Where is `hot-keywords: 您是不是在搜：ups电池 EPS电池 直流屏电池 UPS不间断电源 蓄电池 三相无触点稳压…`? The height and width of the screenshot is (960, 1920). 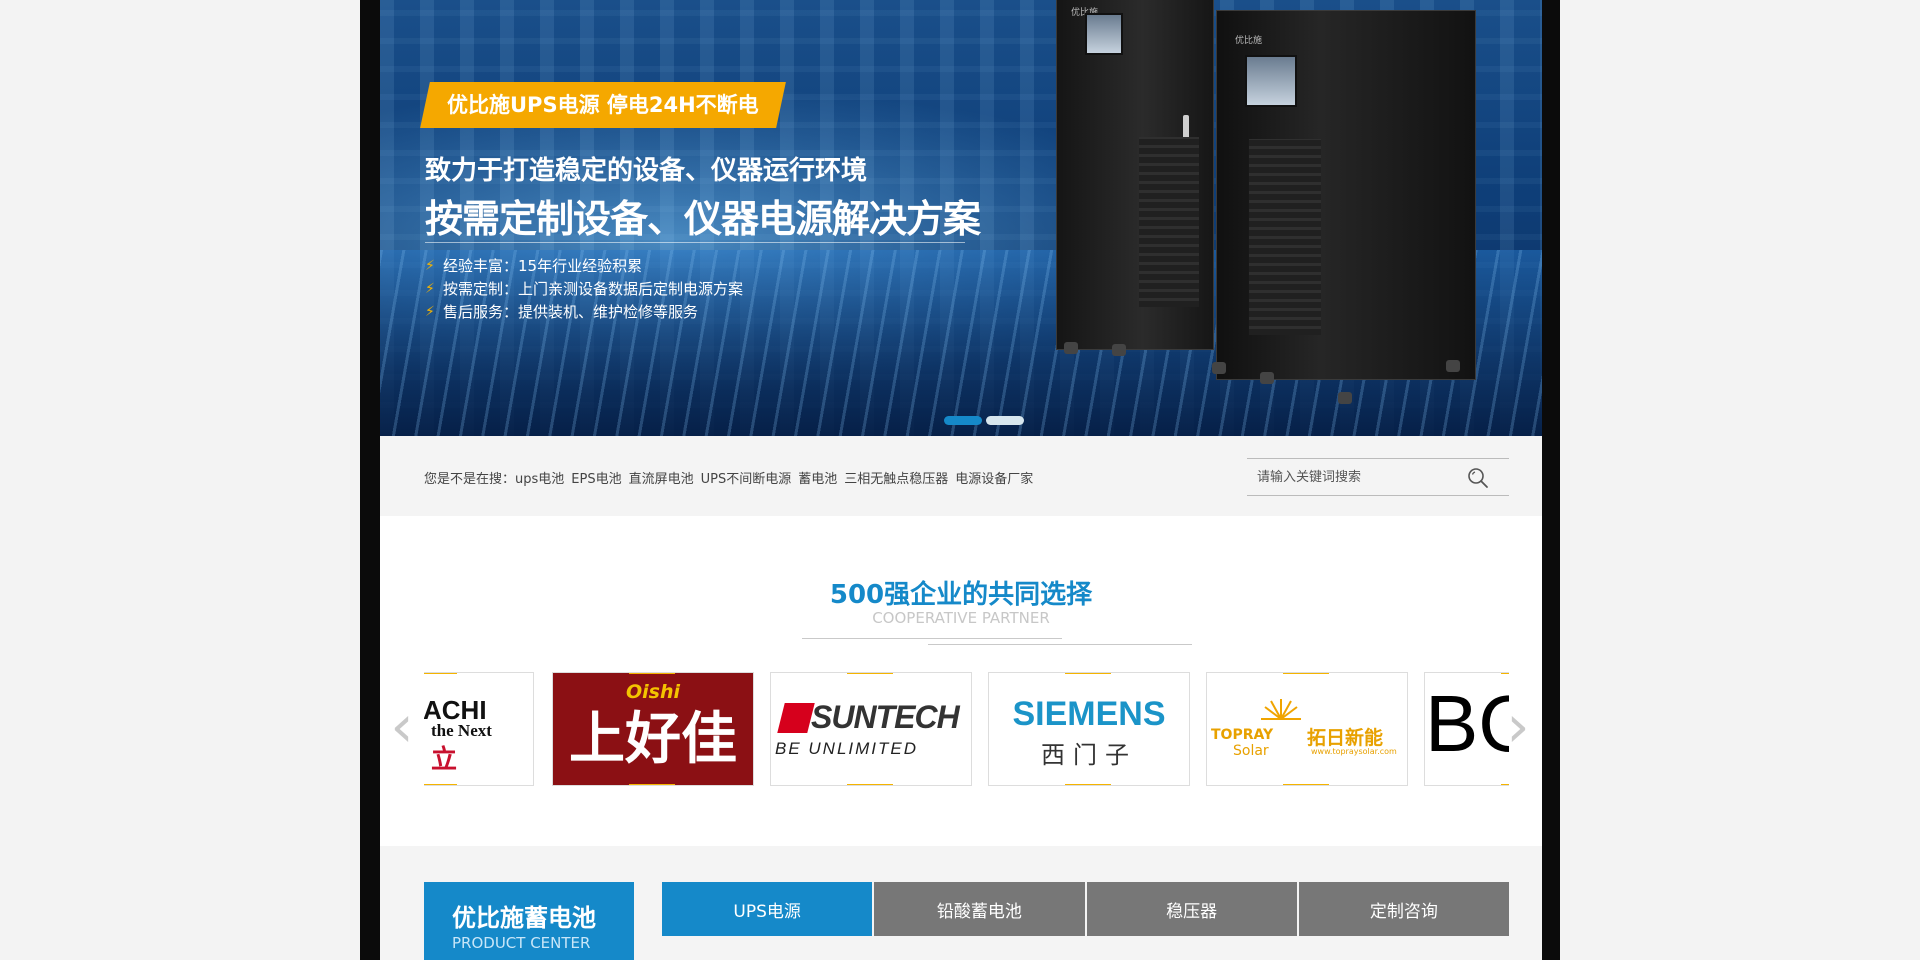 hot-keywords: 您是不是在搜：ups电池 EPS电池 直流屏电池 UPS不间断电源 蓄电池 三相无触点稳压… is located at coordinates (732, 477).